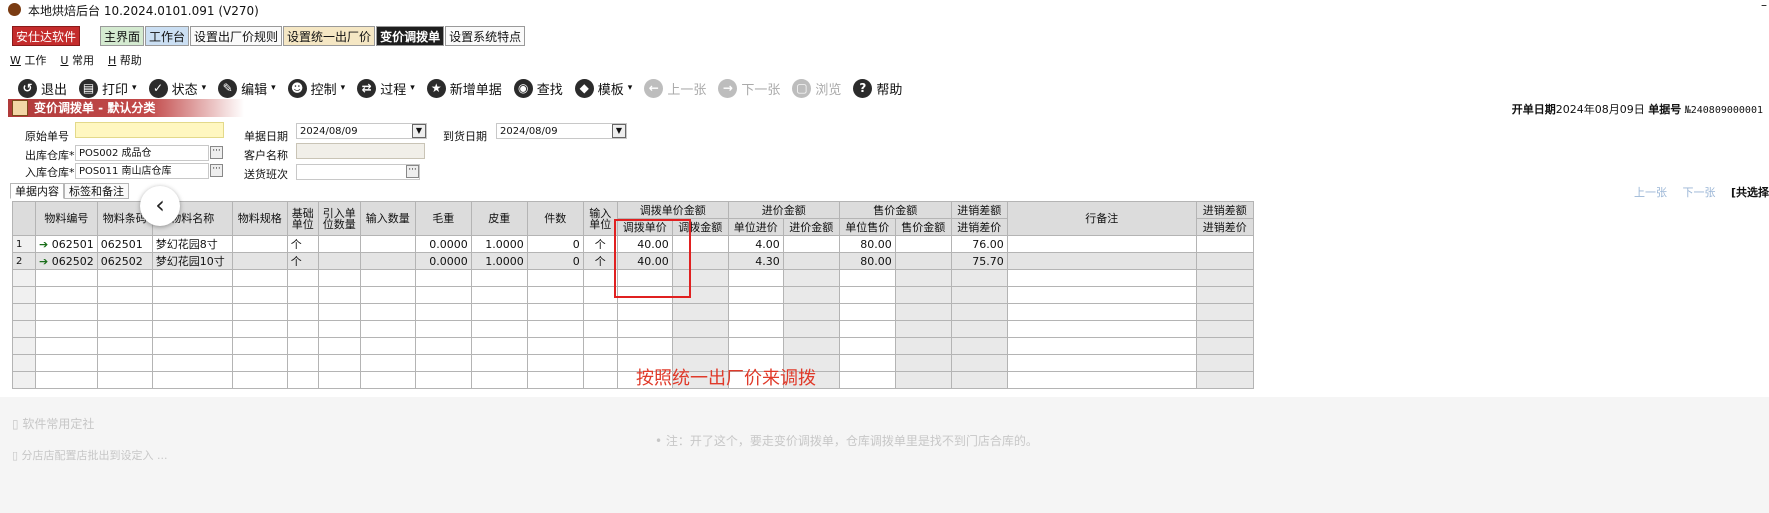 Image resolution: width=1769 pixels, height=513 pixels. What do you see at coordinates (979, 261) in the screenshot?
I see `cell-diff-price: 75.70` at bounding box center [979, 261].